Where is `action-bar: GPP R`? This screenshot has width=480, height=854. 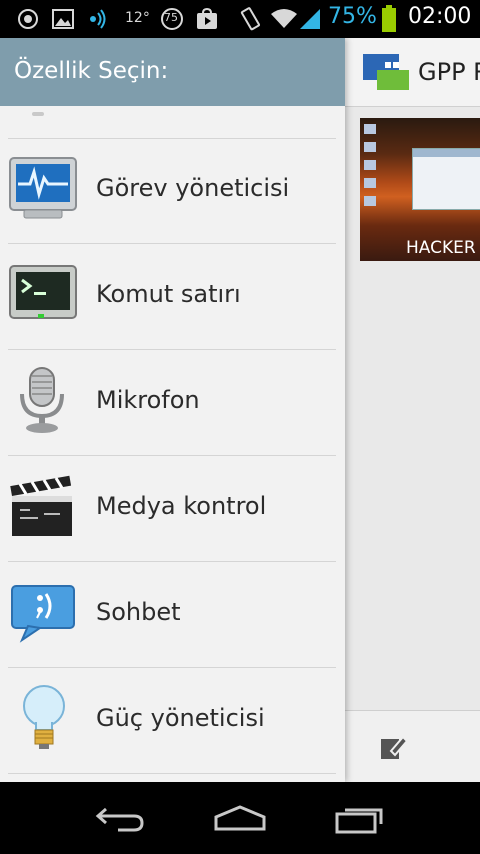 action-bar: GPP R is located at coordinates (412, 72).